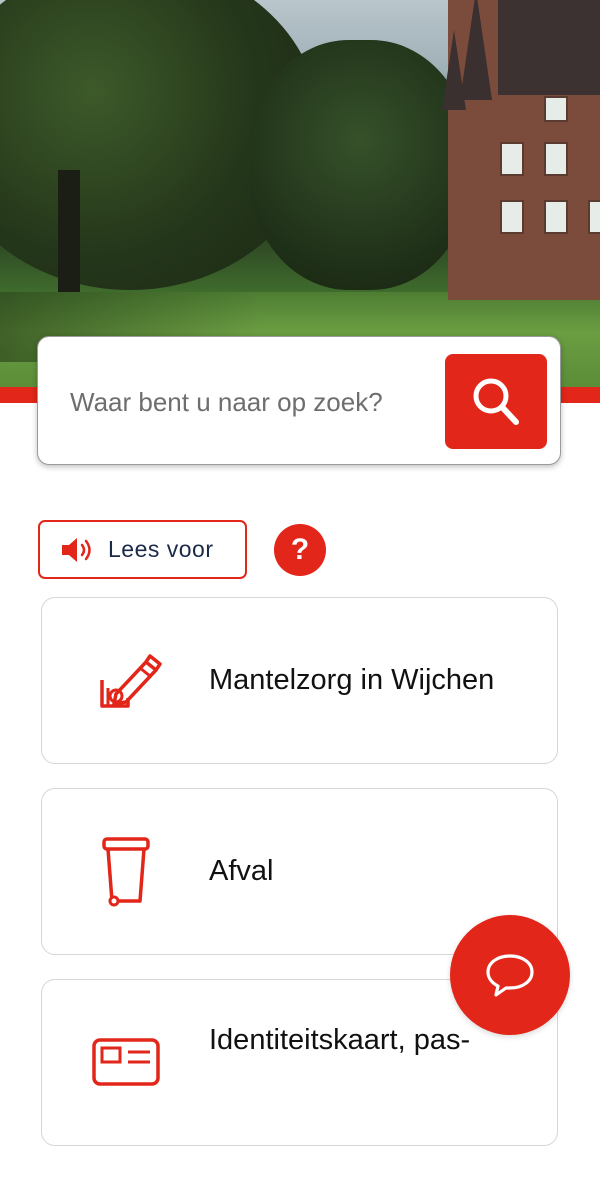 This screenshot has width=600, height=1189. What do you see at coordinates (131, 681) in the screenshot?
I see `care-pencil-icon` at bounding box center [131, 681].